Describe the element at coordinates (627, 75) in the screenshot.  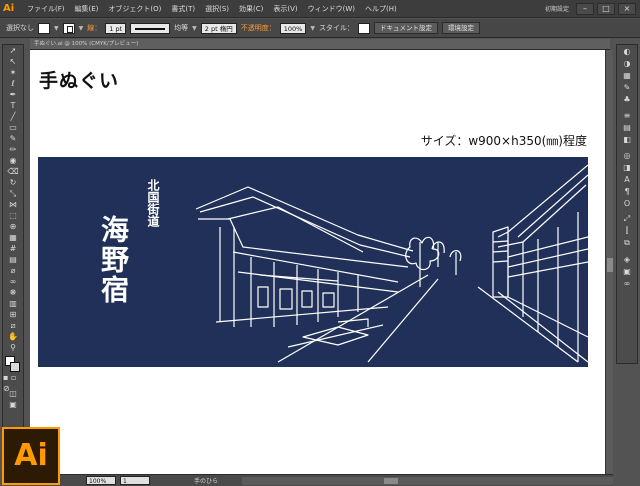
I see `swatches-panel-icon: ▦` at that location.